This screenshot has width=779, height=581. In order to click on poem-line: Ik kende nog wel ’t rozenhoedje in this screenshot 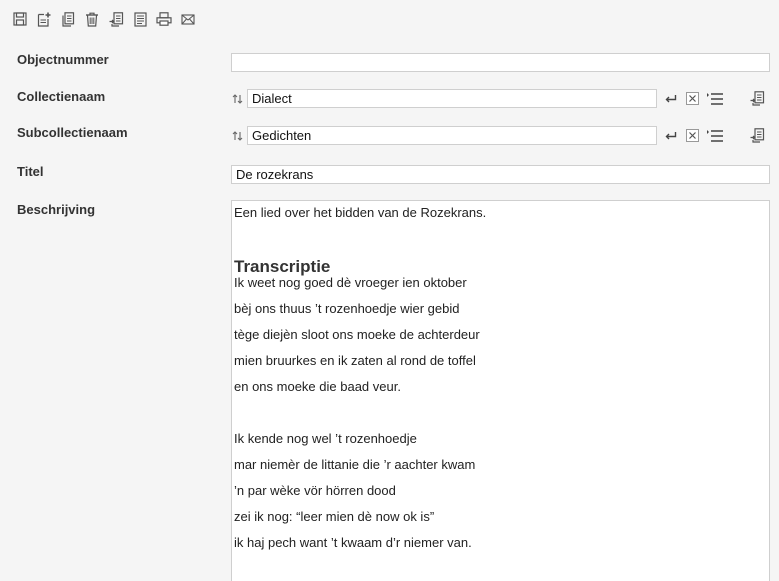, I will do `click(325, 438)`.